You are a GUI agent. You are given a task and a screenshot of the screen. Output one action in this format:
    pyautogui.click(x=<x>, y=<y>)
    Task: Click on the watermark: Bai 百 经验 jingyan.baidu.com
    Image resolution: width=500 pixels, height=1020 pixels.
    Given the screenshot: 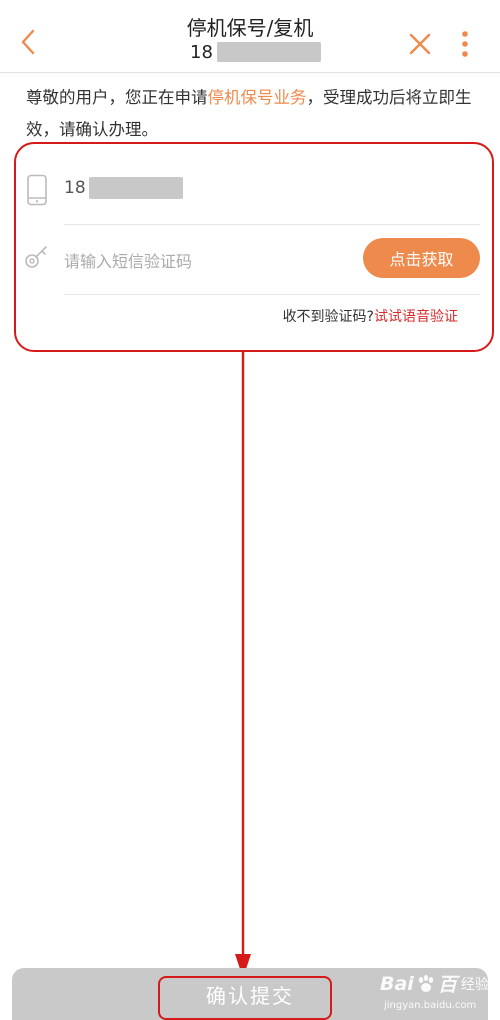 What is the action you would take?
    pyautogui.click(x=439, y=993)
    